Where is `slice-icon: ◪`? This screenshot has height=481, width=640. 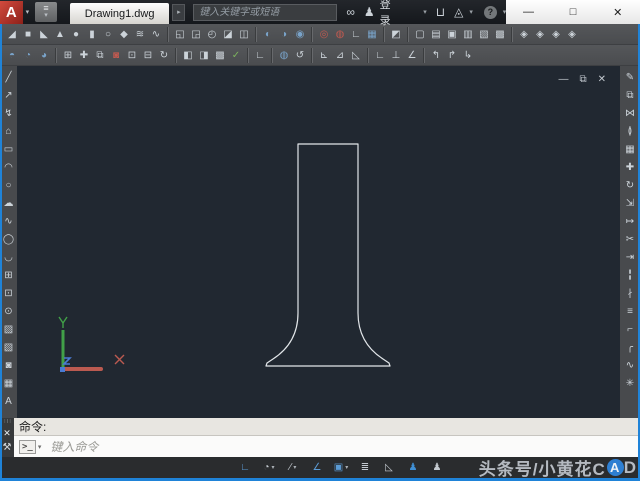
slice-icon: ◪ is located at coordinates (228, 34).